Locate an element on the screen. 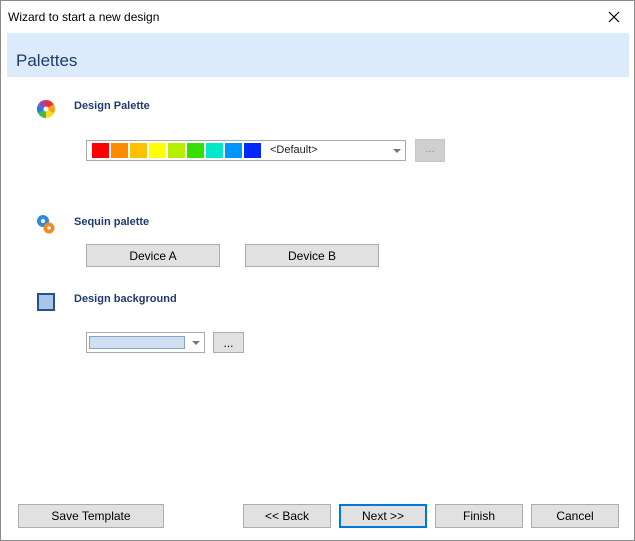 The height and width of the screenshot is (541, 635). close-icon is located at coordinates (614, 17).